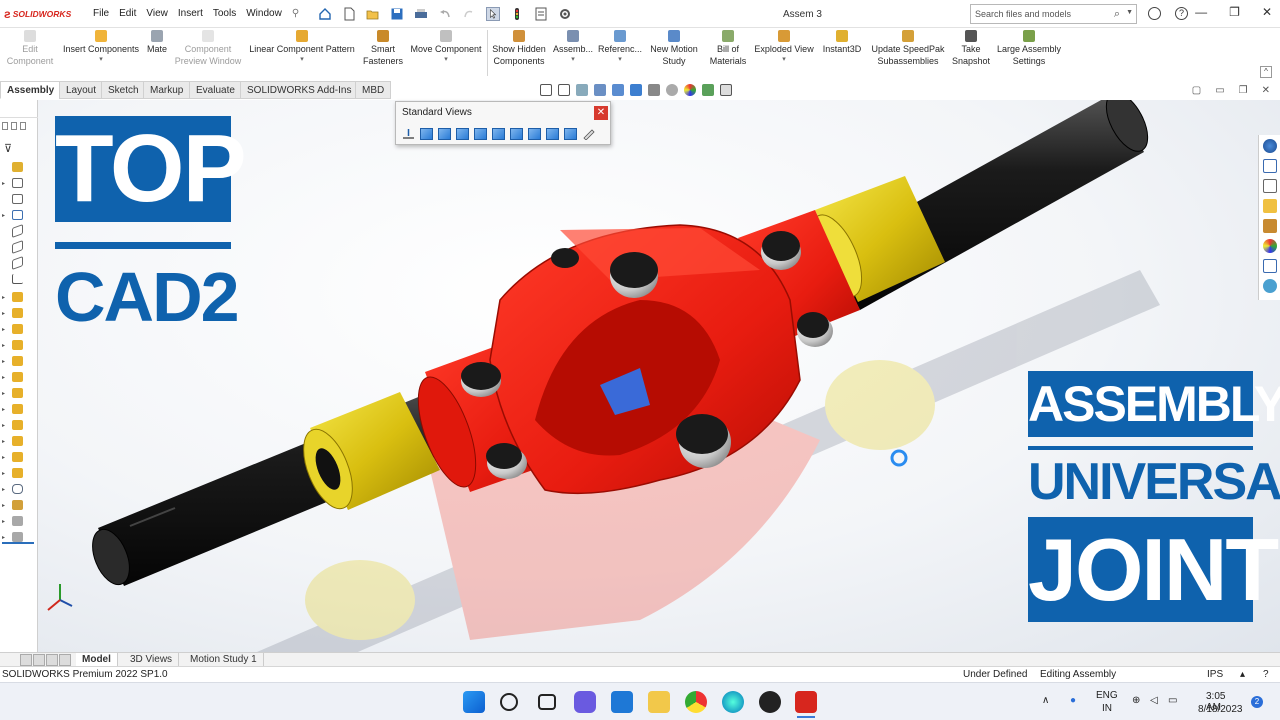  I want to click on bill-of-materials-button: Bill of Materials, so click(728, 48).